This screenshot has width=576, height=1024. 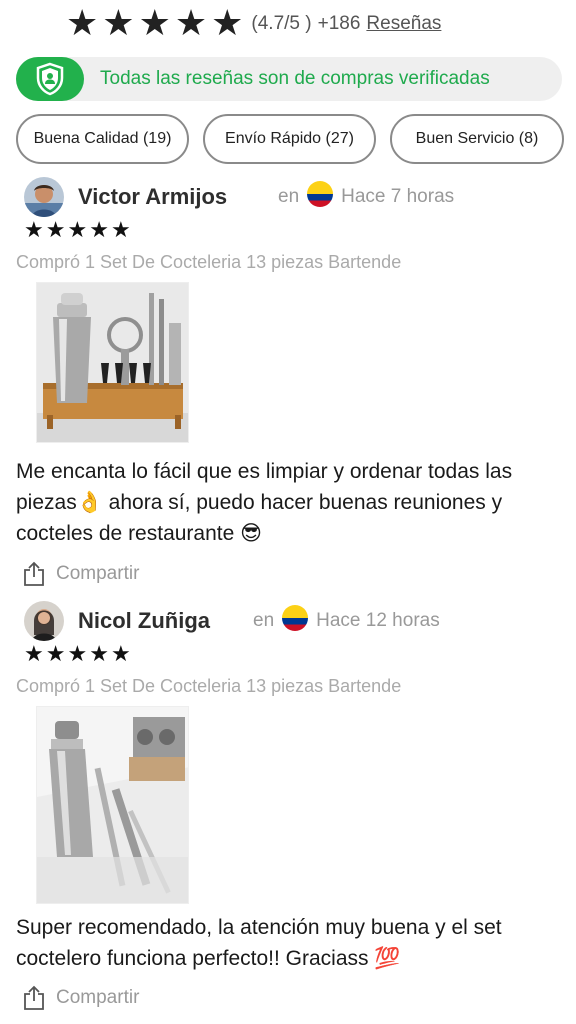 I want to click on chip-envio-rapido: Envío Rápido (27), so click(x=289, y=139).